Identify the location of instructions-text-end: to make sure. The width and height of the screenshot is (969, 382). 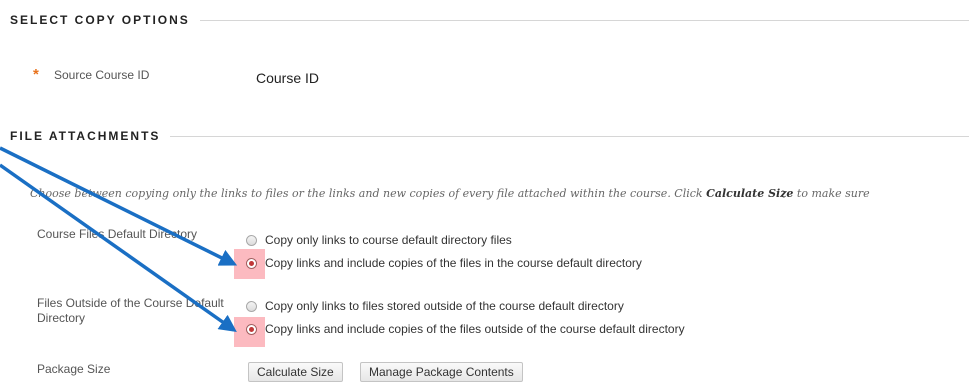
(831, 193).